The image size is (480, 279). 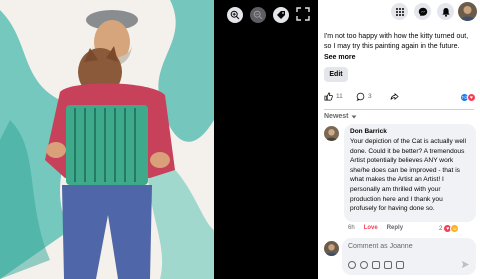 I want to click on notifications-button, so click(x=445, y=11).